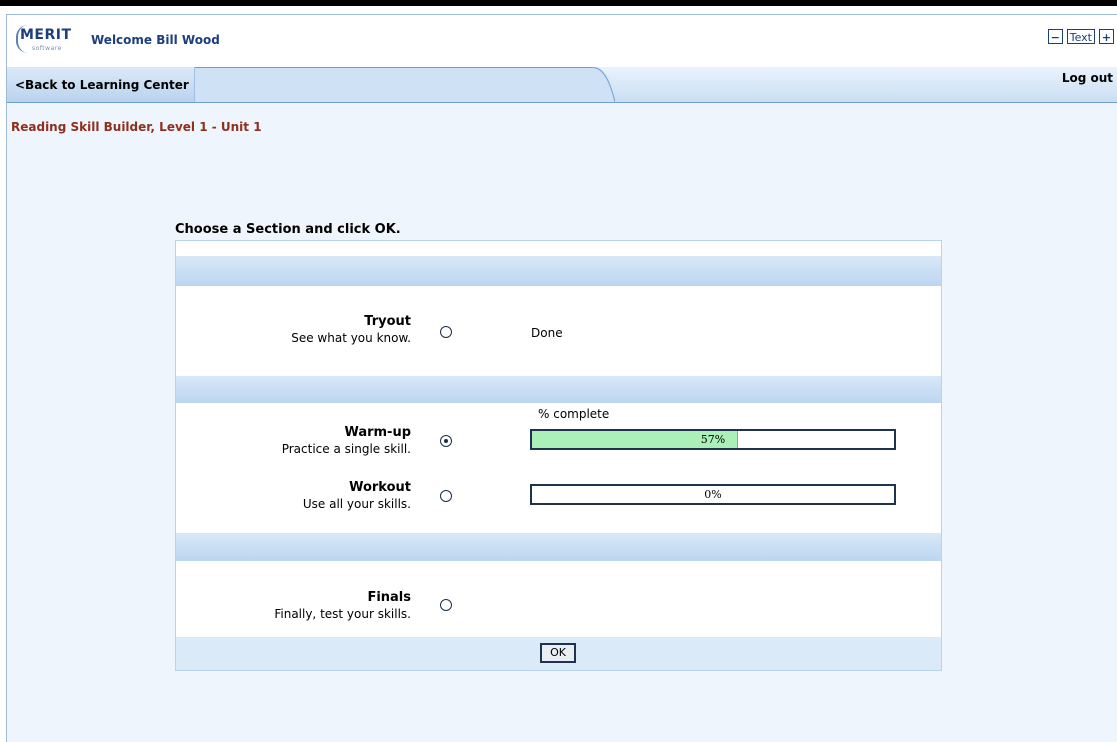  I want to click on course-title: Reading Skill Builder, Level 1 - Unit 1, so click(136, 127).